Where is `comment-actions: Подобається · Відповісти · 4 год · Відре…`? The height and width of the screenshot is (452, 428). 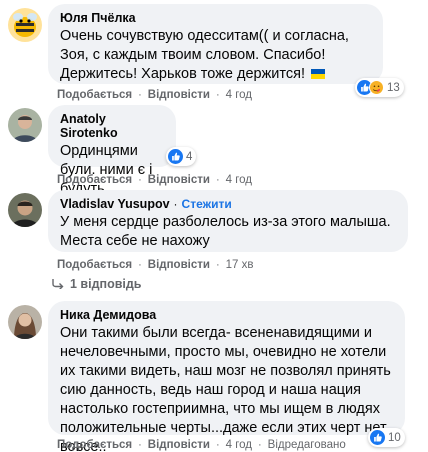 comment-actions: Подобається · Відповісти · 4 год · Відре… is located at coordinates (201, 445).